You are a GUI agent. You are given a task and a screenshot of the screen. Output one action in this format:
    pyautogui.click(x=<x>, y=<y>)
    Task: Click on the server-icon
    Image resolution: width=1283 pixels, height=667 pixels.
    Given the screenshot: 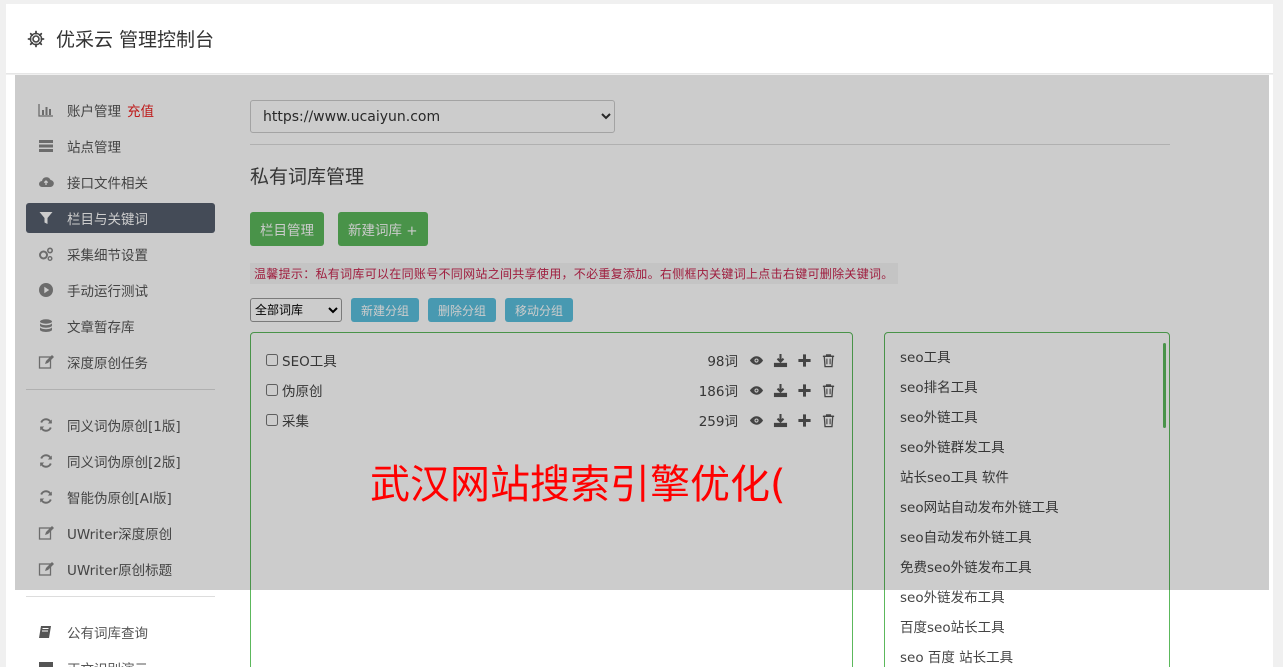 What is the action you would take?
    pyautogui.click(x=46, y=146)
    